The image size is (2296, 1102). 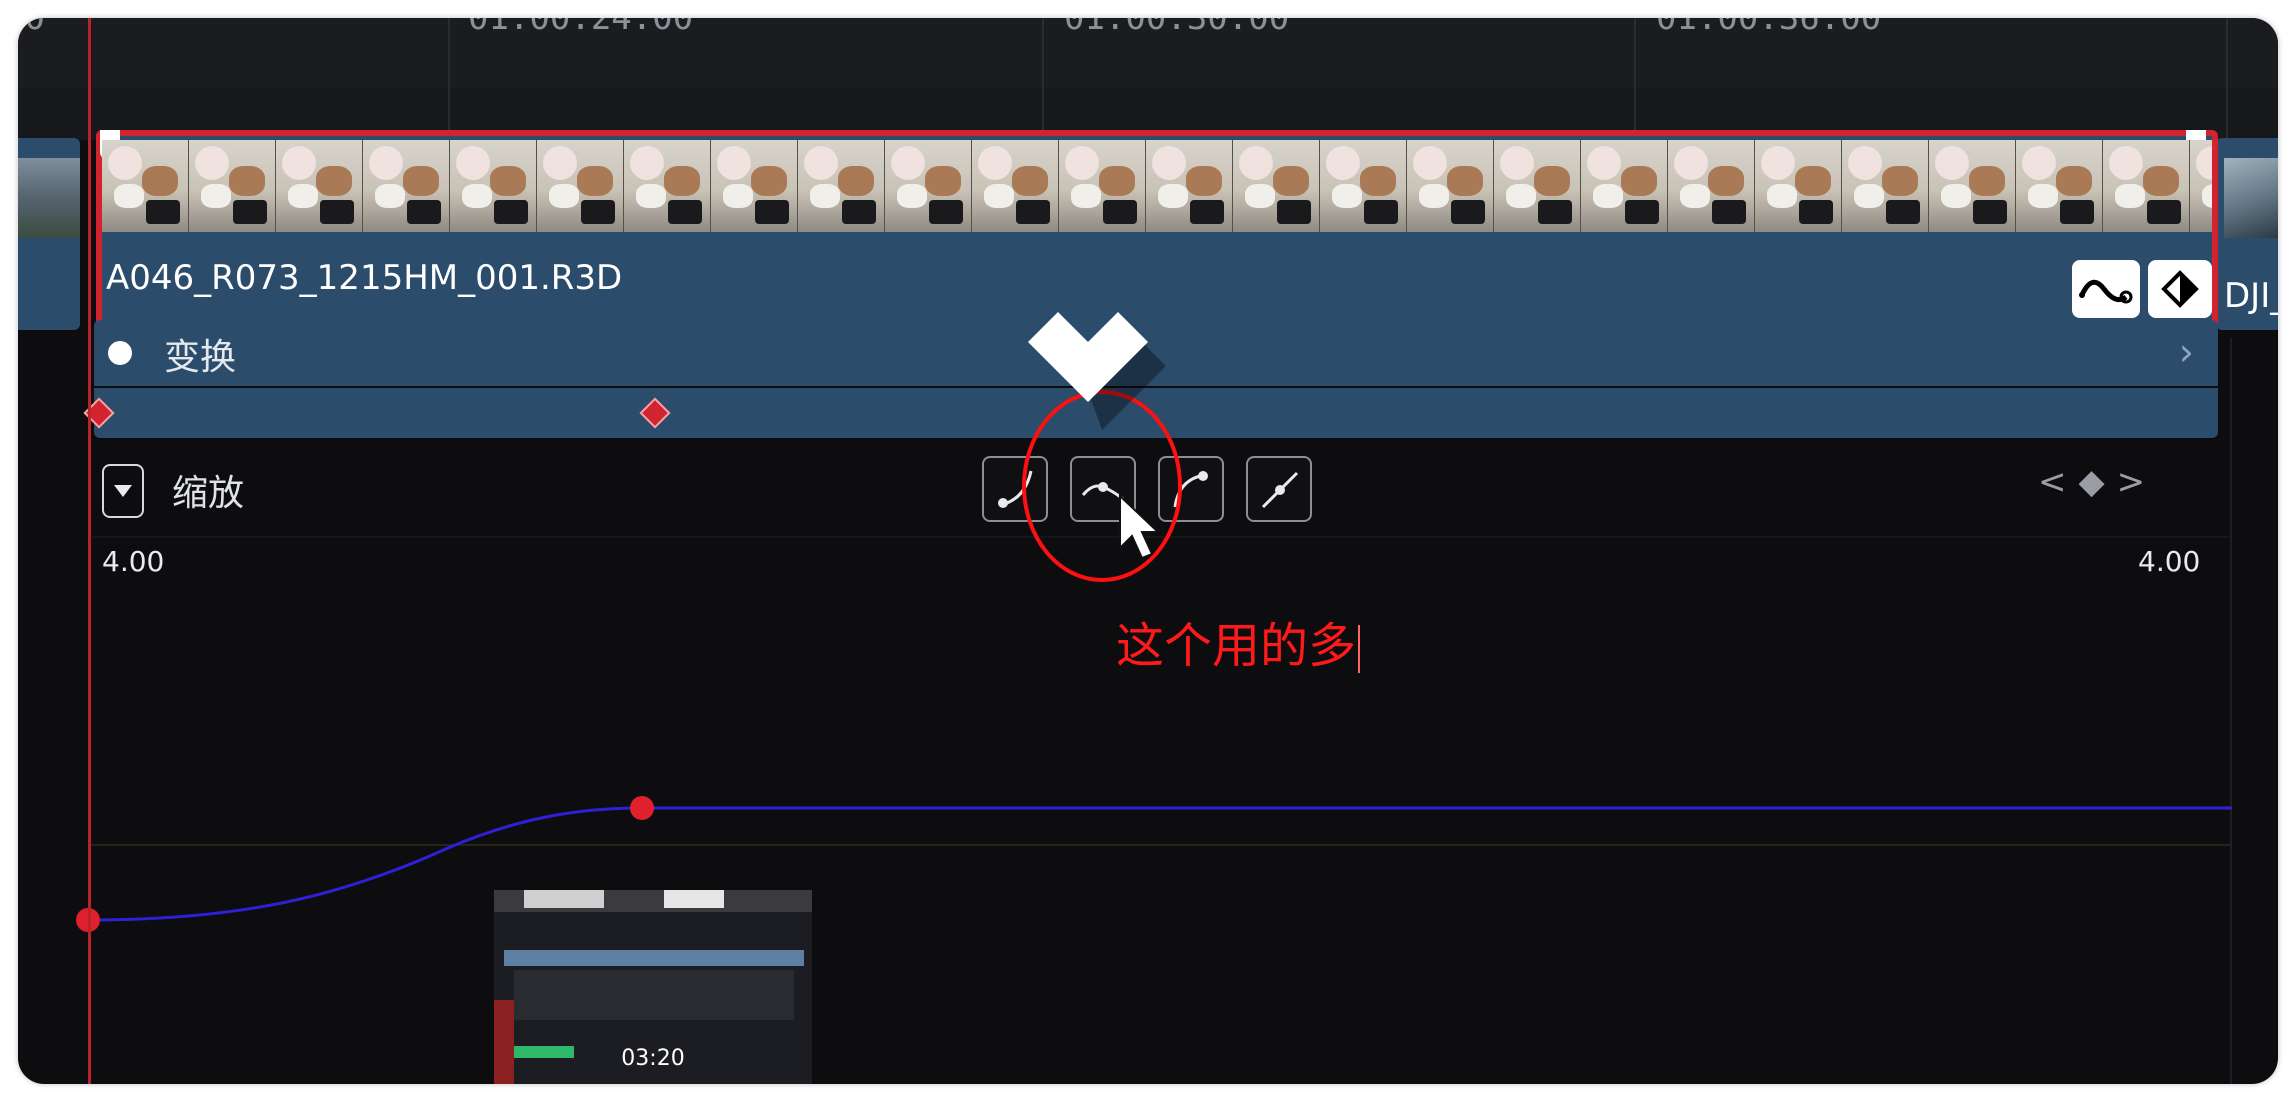 What do you see at coordinates (653, 987) in the screenshot?
I see `hover-preview: 03:20` at bounding box center [653, 987].